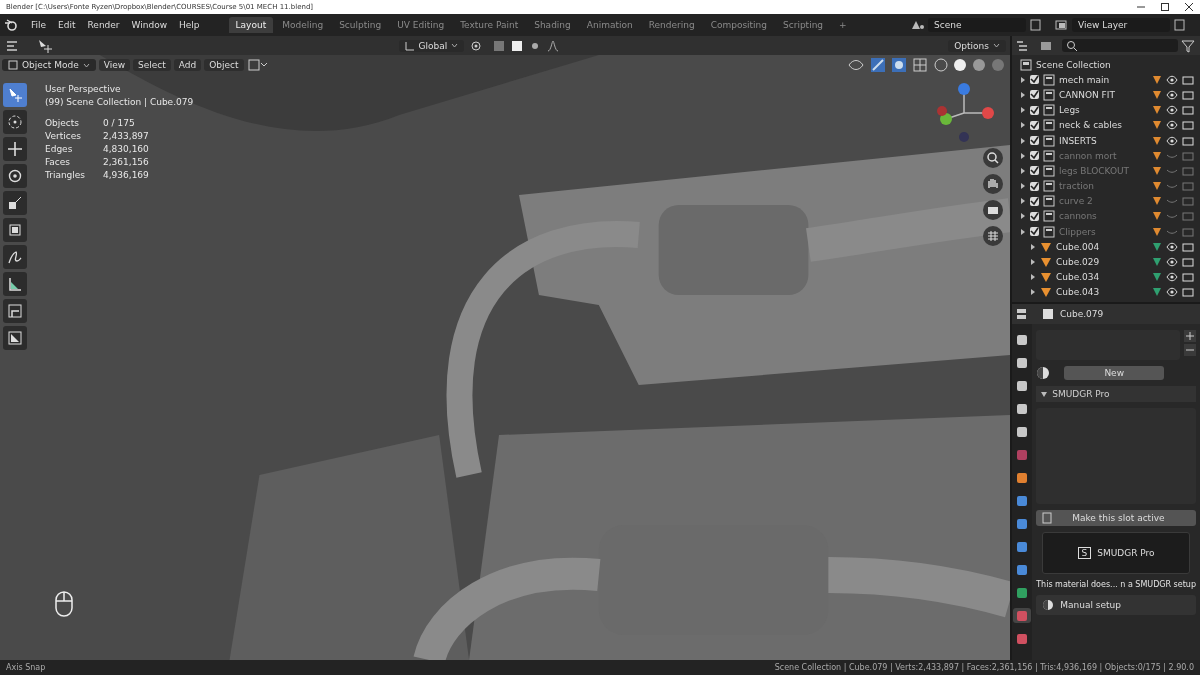 Image resolution: width=1200 pixels, height=675 pixels. I want to click on smudgr-pro-button: S SMUDGR Pro, so click(1116, 553).